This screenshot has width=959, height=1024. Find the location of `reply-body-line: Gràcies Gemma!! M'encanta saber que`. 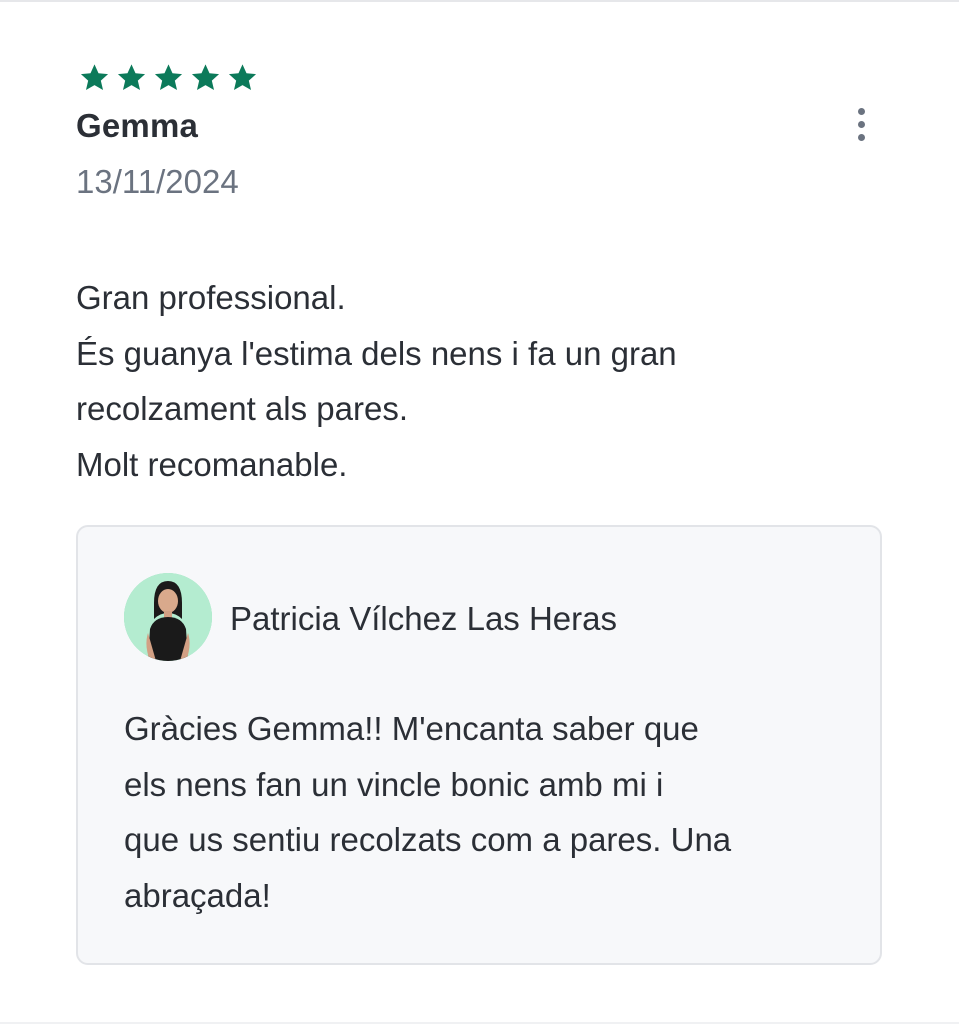

reply-body-line: Gràcies Gemma!! M'encanta saber que is located at coordinates (411, 728).